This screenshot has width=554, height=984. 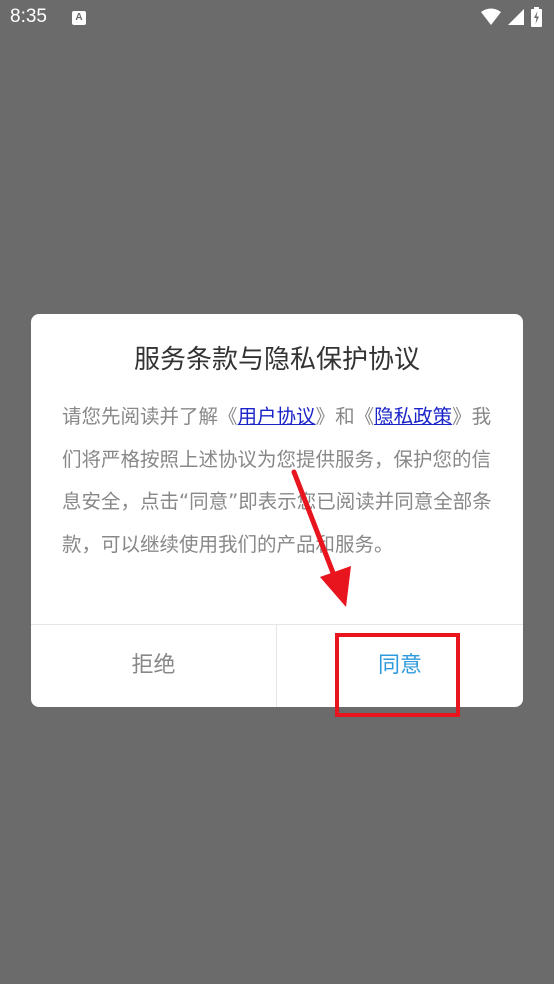 What do you see at coordinates (321, 538) in the screenshot?
I see `annotation-arrow` at bounding box center [321, 538].